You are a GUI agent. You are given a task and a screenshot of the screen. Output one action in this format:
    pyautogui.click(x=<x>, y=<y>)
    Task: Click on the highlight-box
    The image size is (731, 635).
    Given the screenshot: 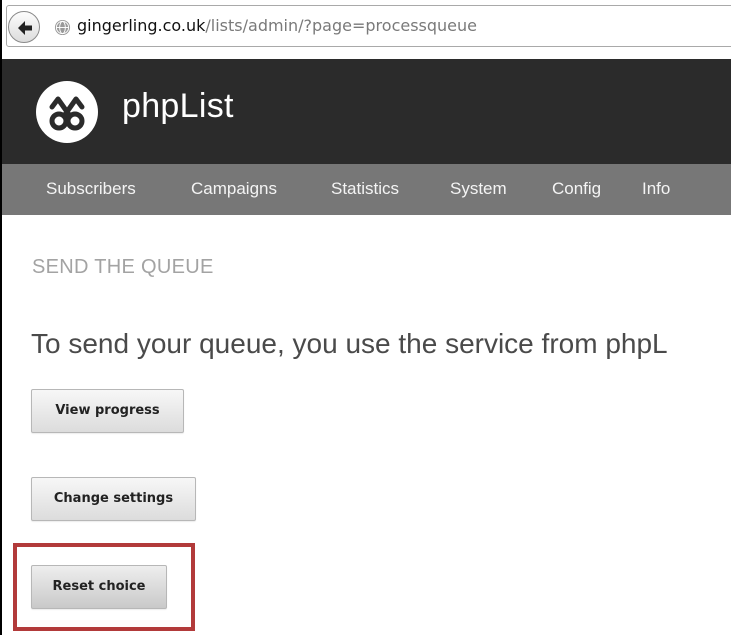 What is the action you would take?
    pyautogui.click(x=104, y=587)
    